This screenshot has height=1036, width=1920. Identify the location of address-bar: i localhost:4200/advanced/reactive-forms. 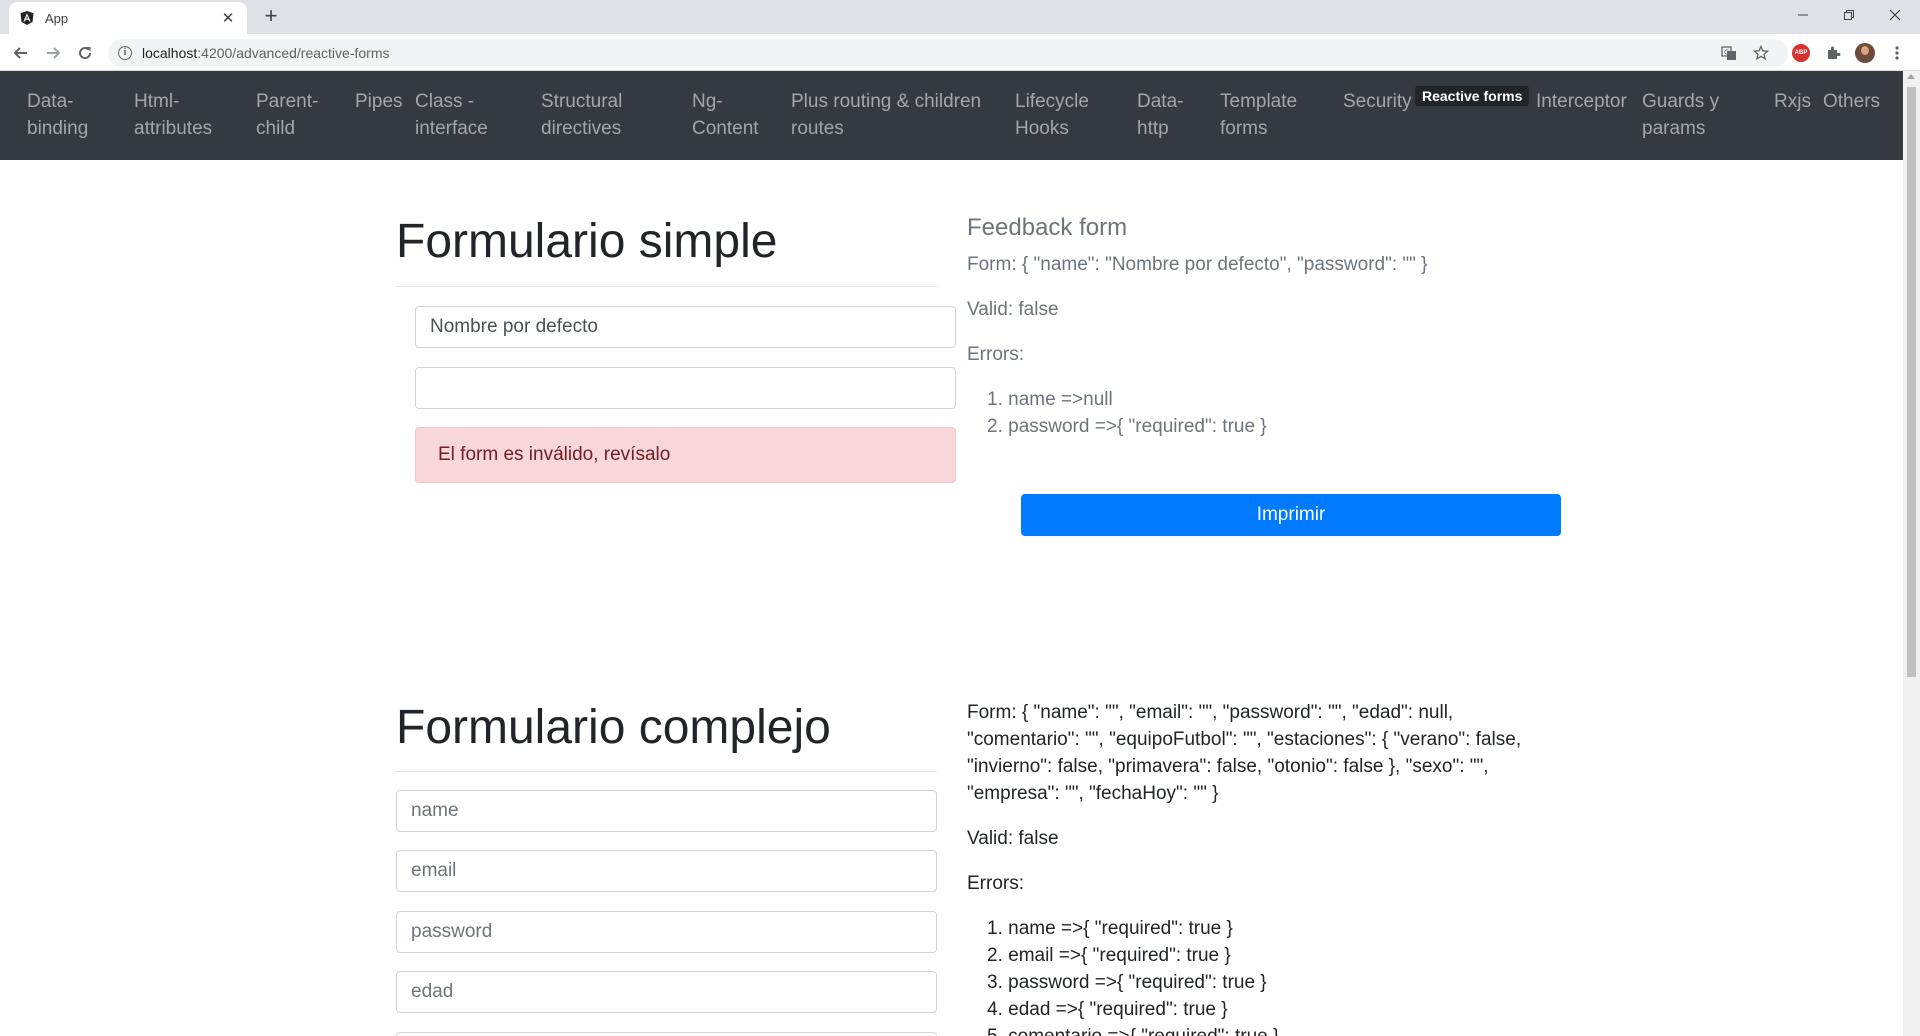
(948, 53).